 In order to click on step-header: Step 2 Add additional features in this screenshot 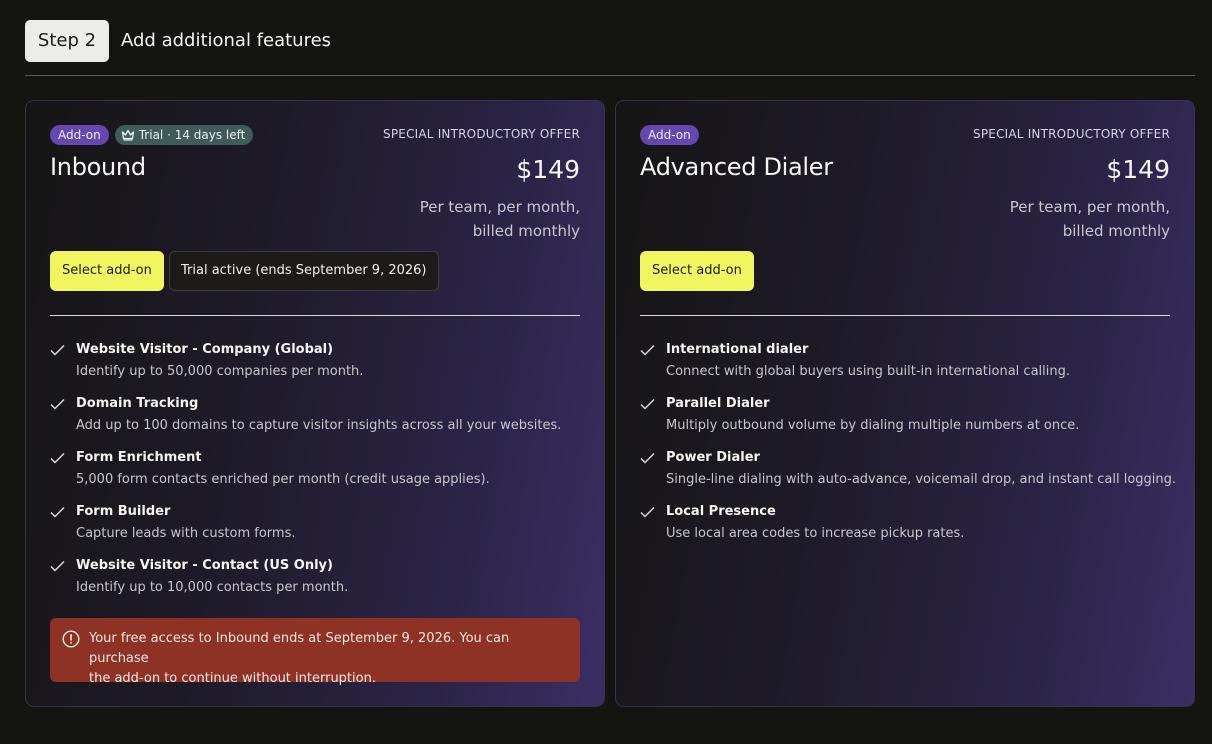, I will do `click(610, 48)`.